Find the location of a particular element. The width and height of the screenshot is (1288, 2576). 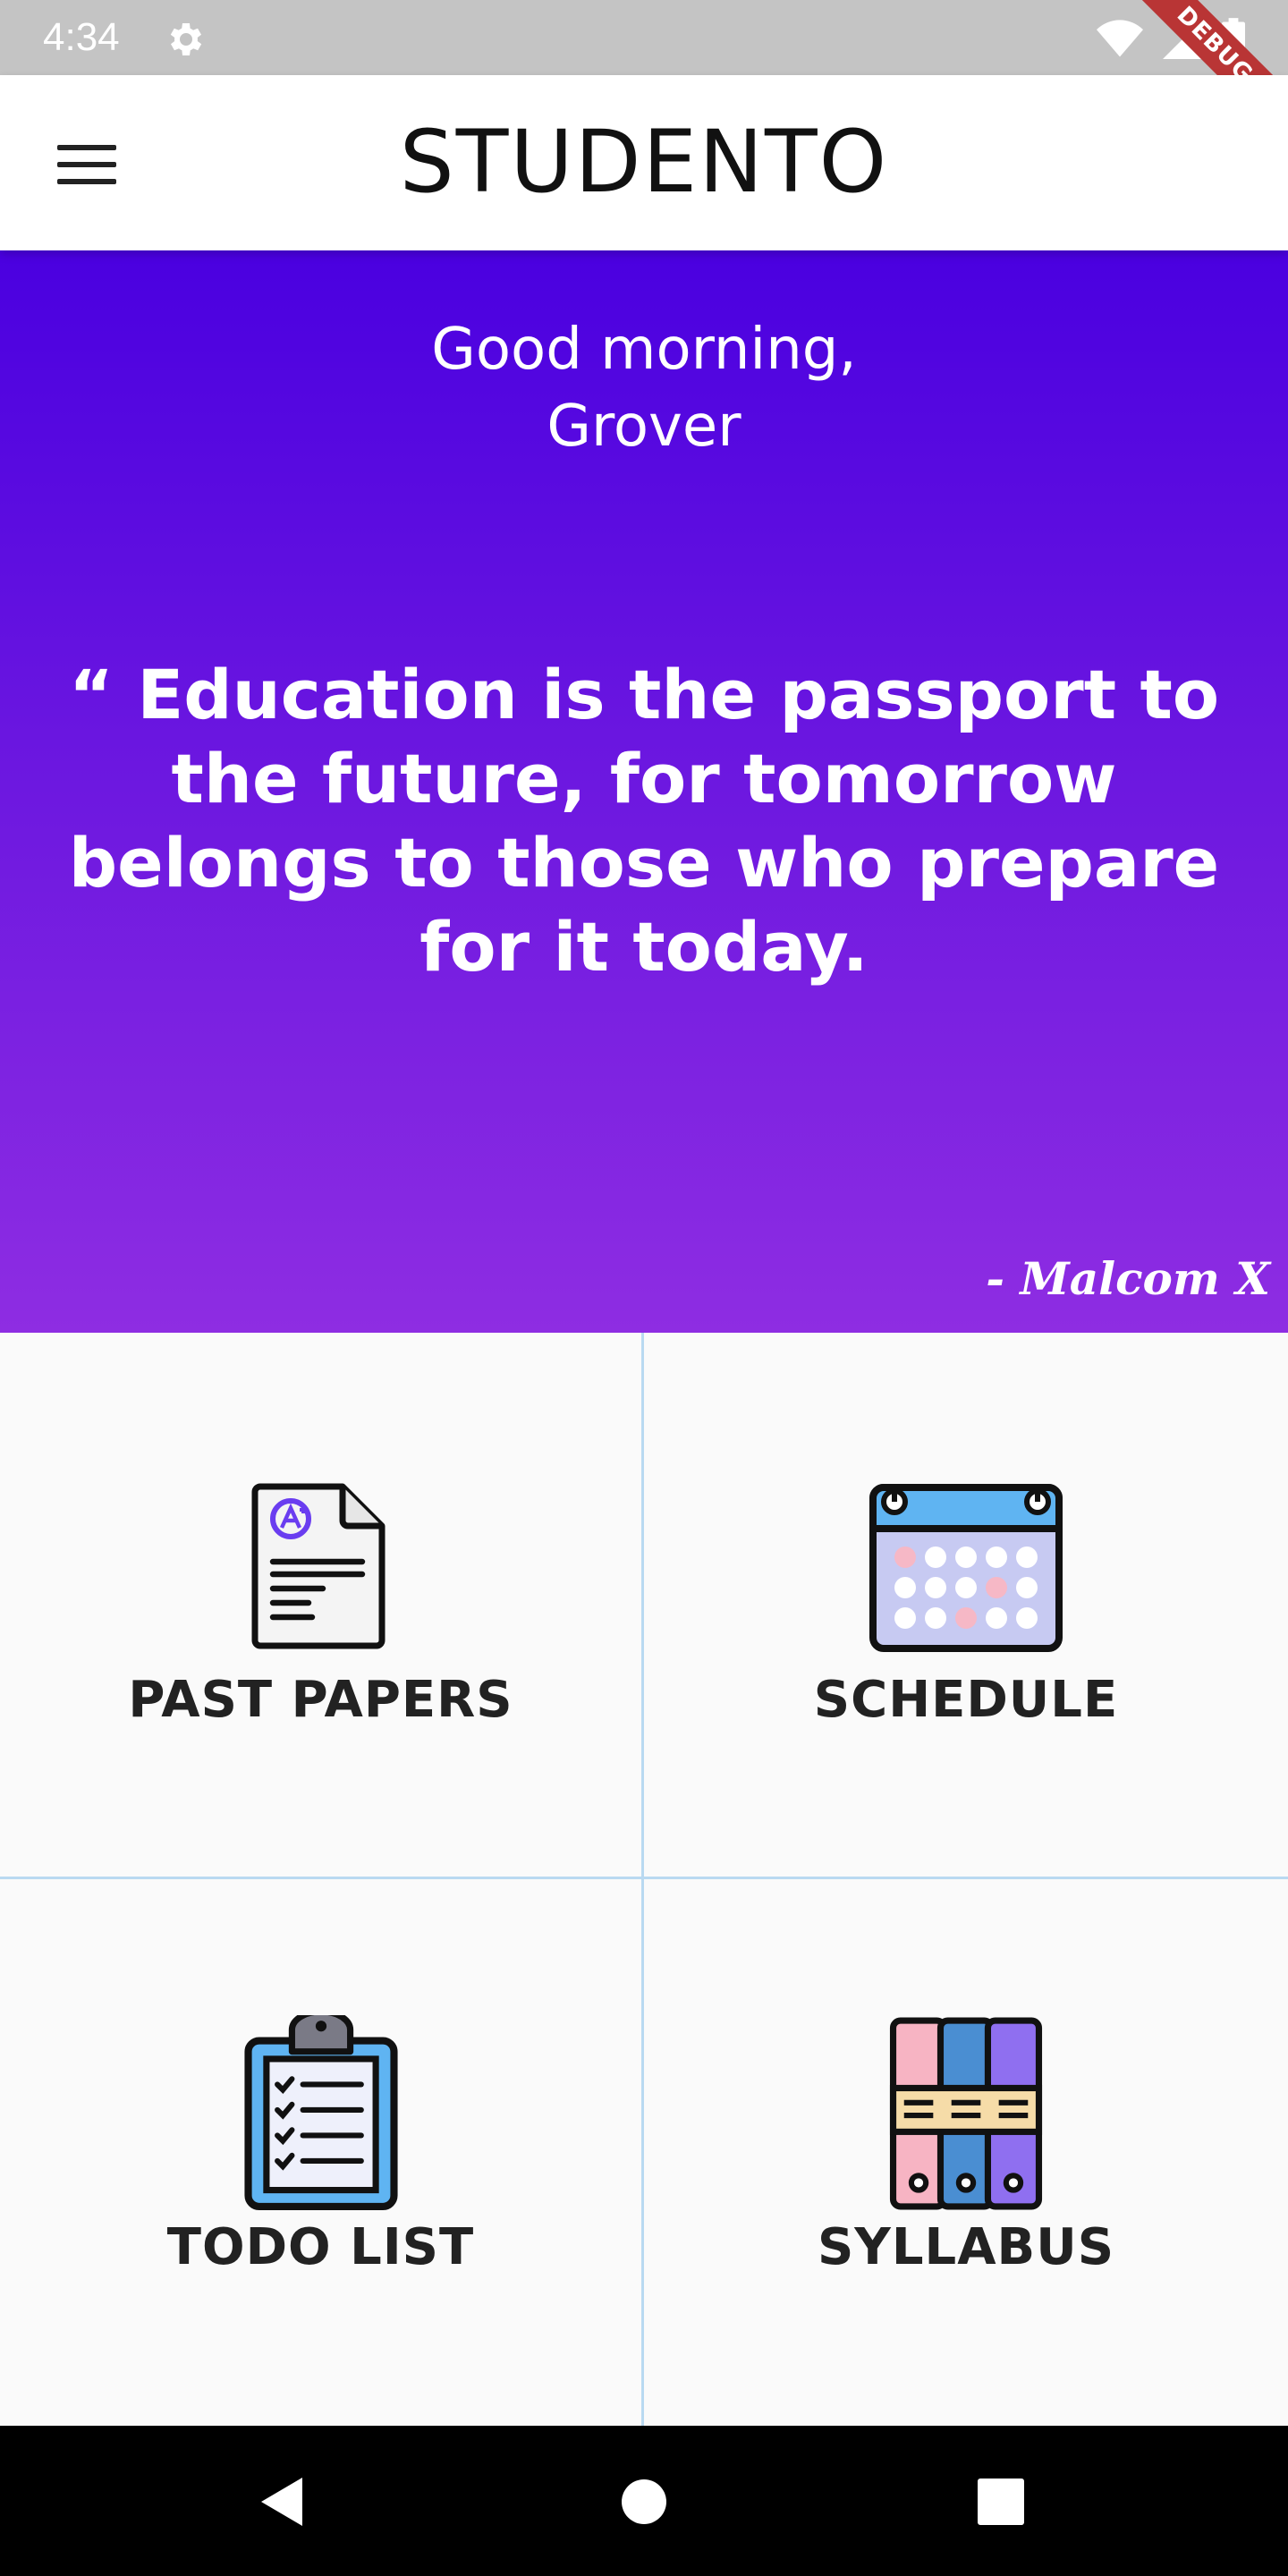

gear-icon is located at coordinates (186, 39).